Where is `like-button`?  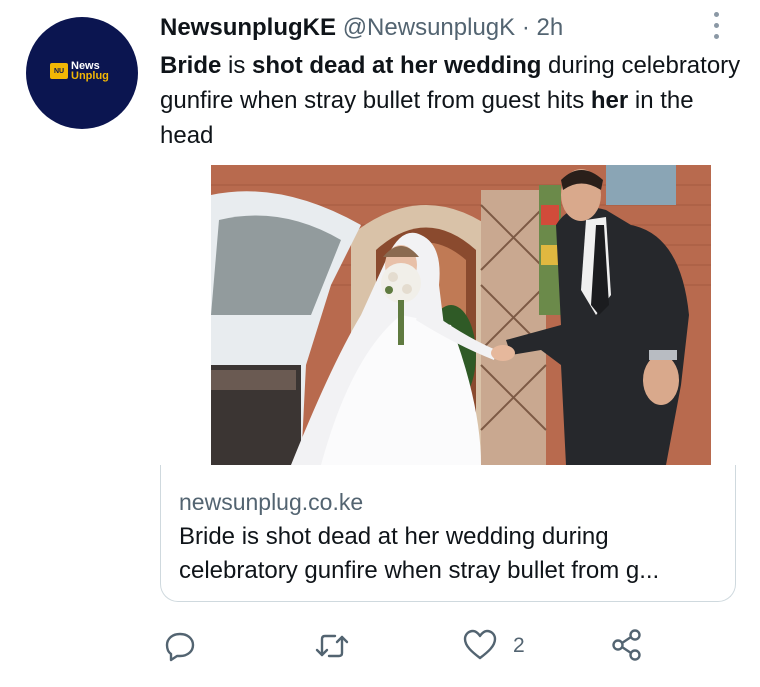
like-button is located at coordinates (480, 647).